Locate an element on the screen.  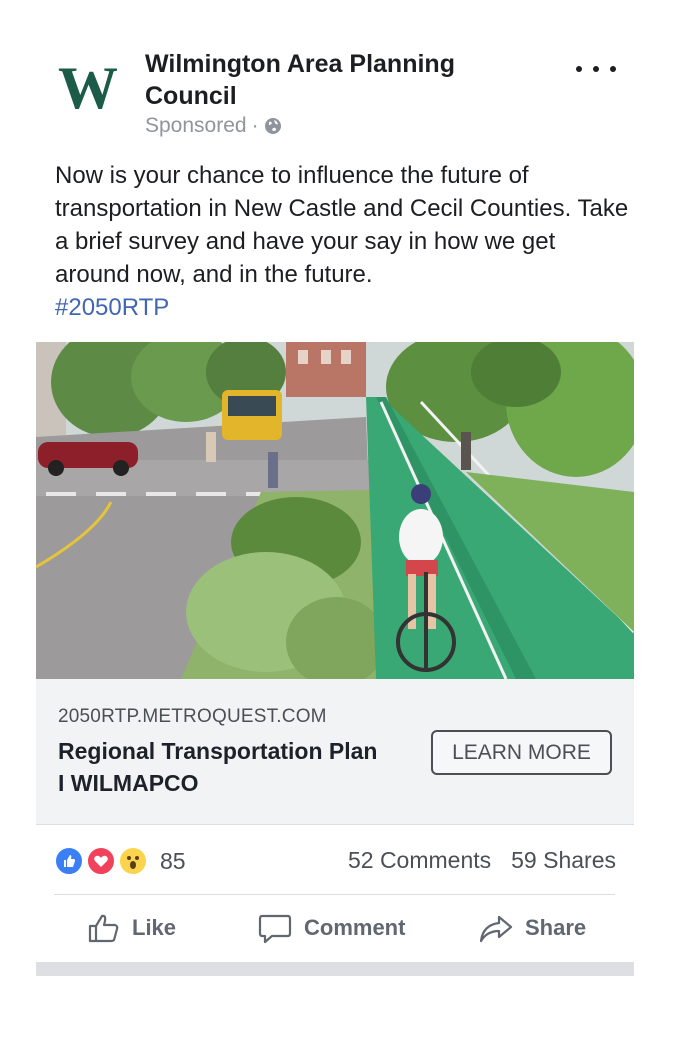
share-label: Share is located at coordinates (556, 927).